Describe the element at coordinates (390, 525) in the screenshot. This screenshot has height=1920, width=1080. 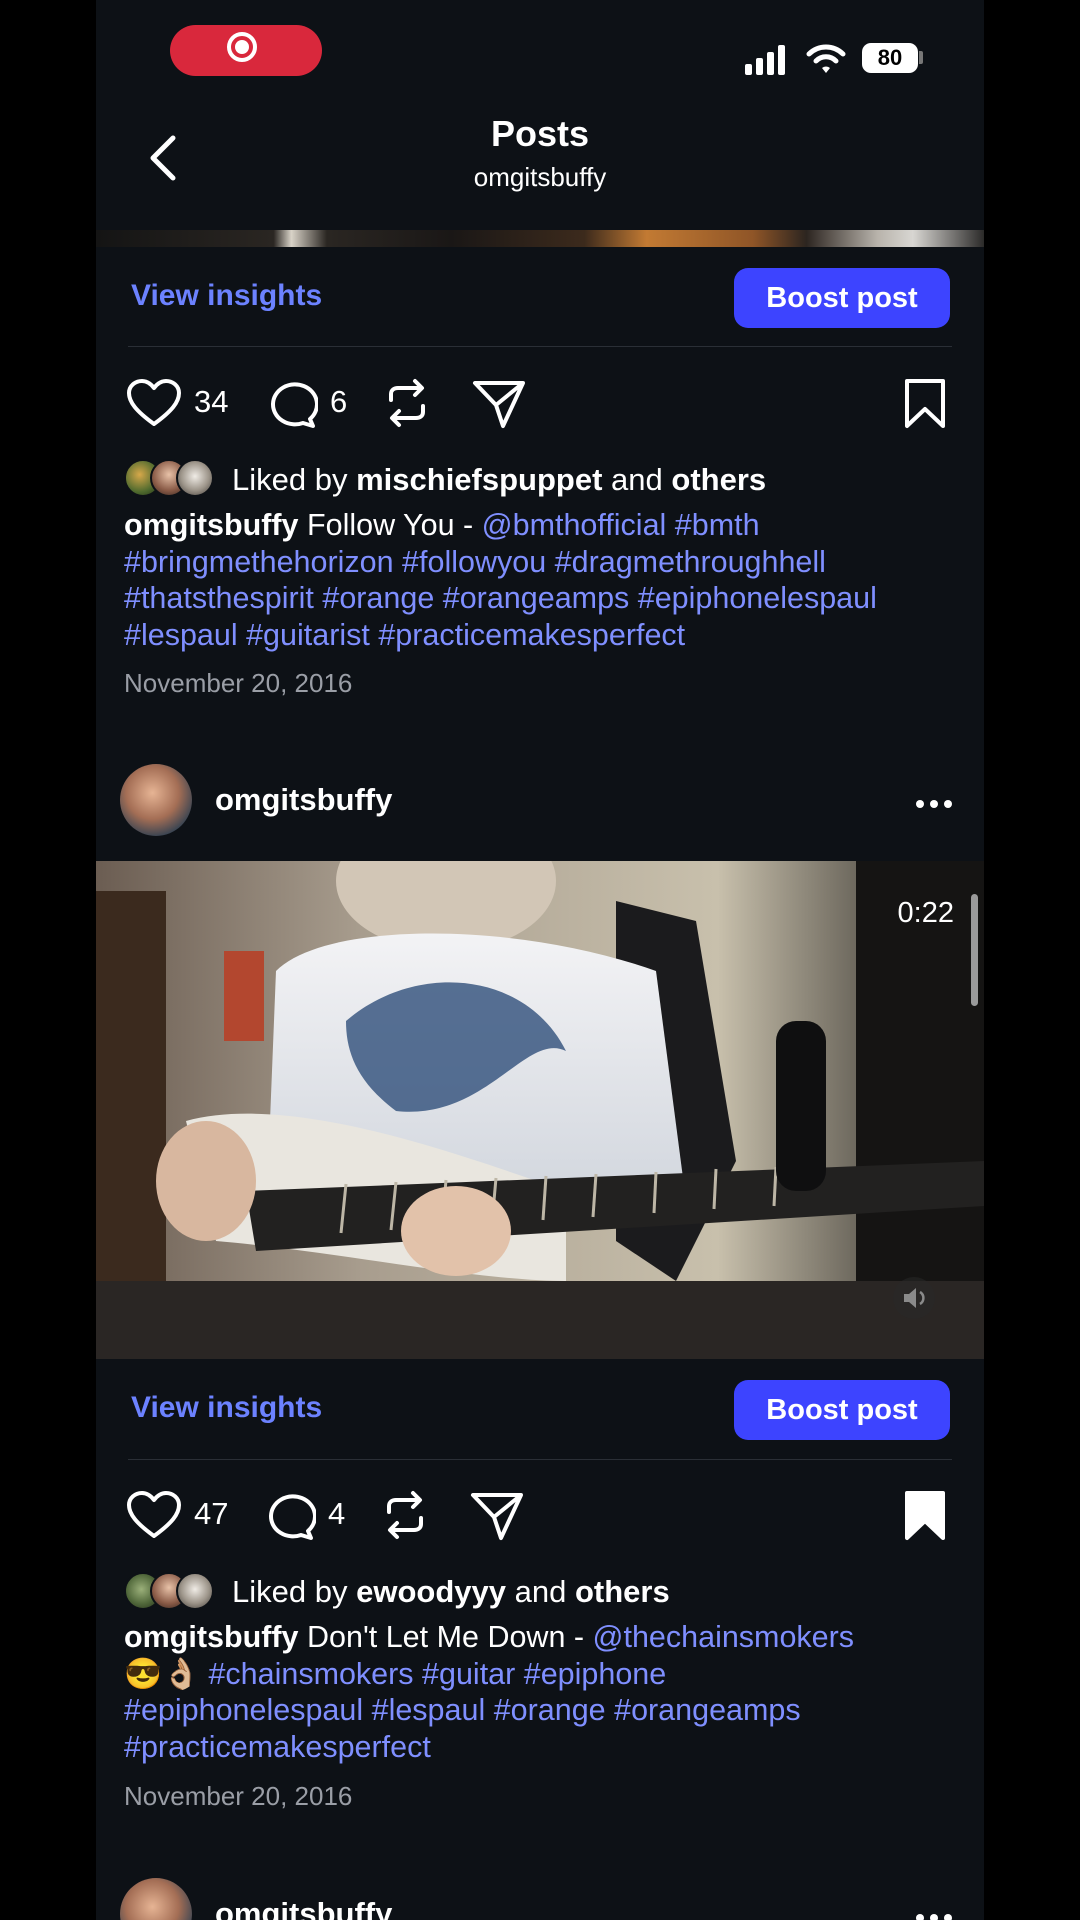
I see `caption-text: Follow You -` at that location.